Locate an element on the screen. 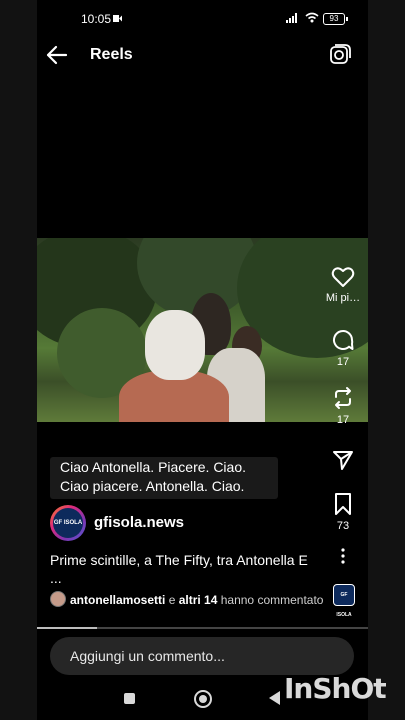 The image size is (405, 720). video-record-icon is located at coordinates (117, 18).